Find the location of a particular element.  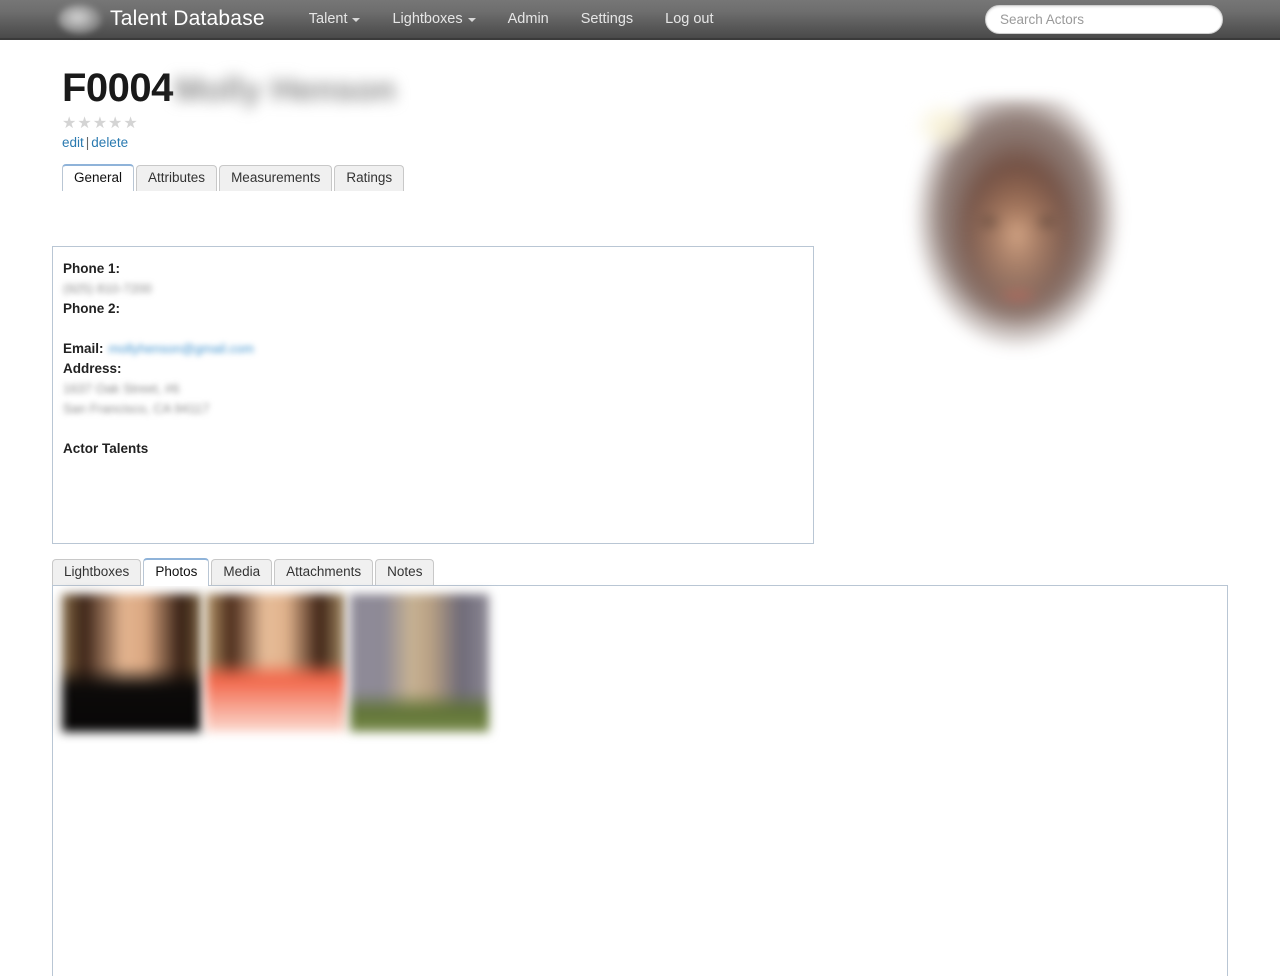

email-value-link: mollyhenson@gmail.com is located at coordinates (181, 349).